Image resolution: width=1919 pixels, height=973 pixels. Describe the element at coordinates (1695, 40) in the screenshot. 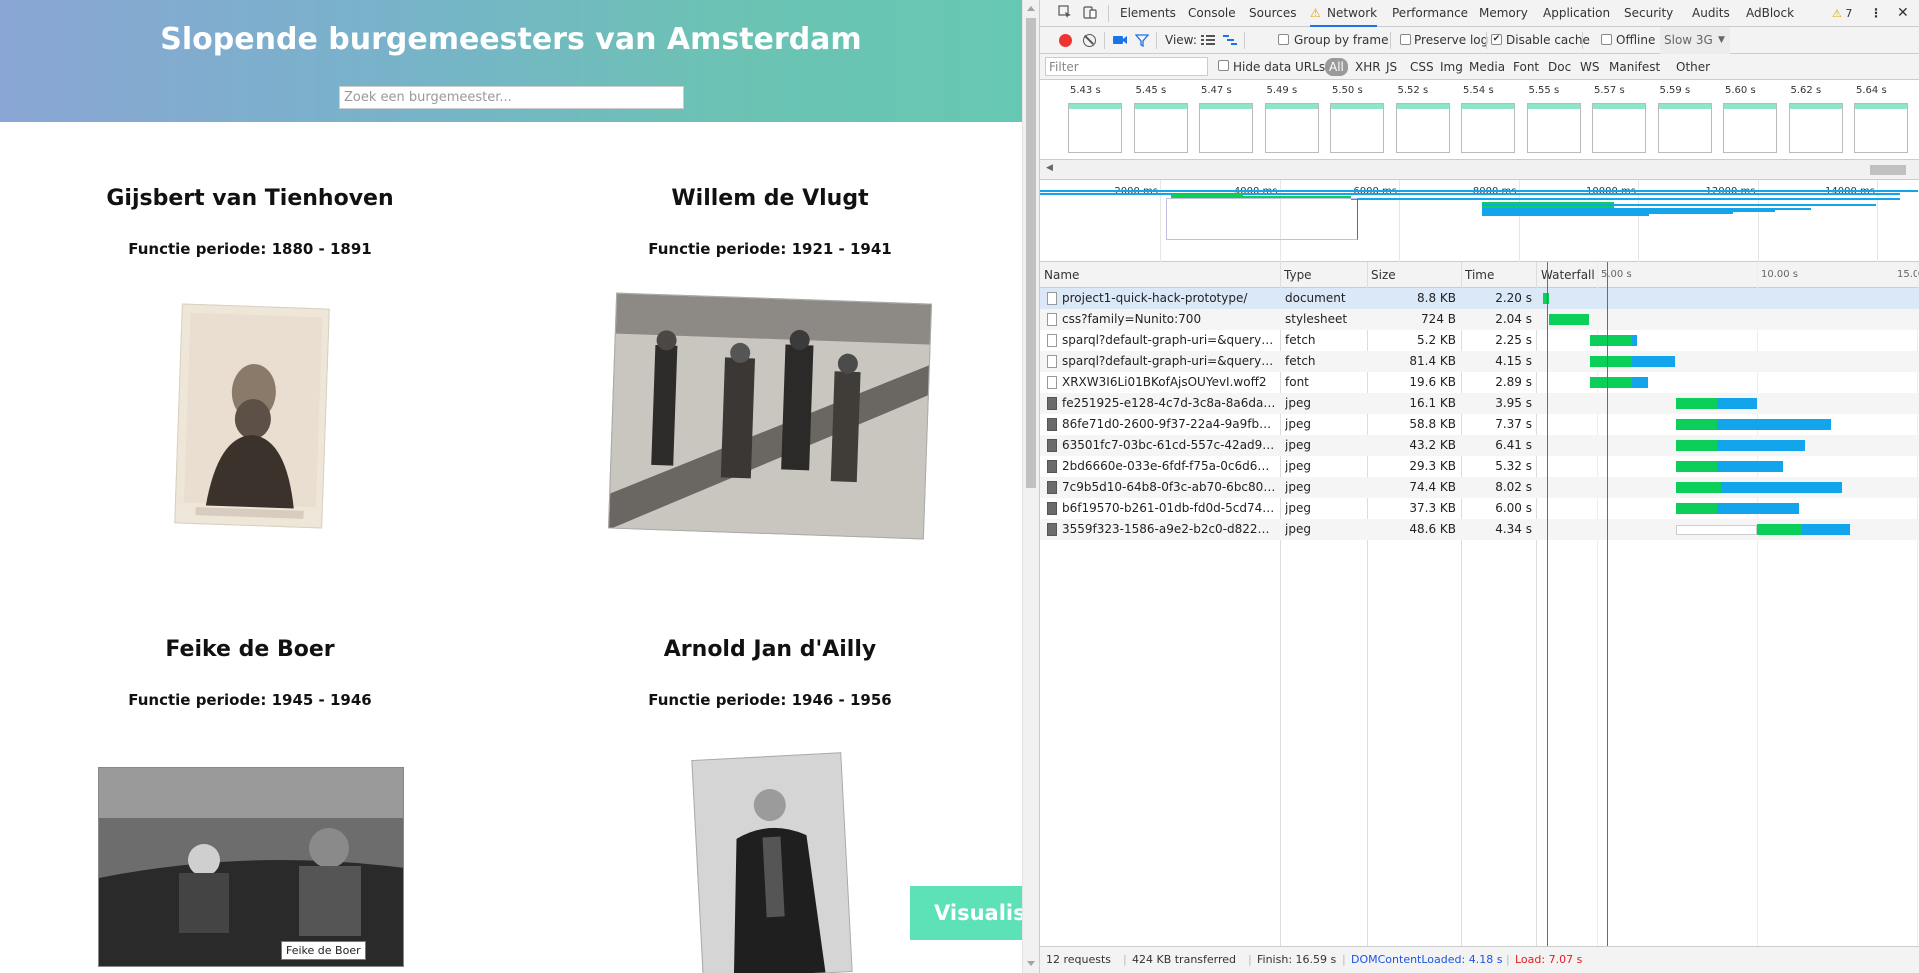

I see `throttling-select: Slow 3G ▼` at that location.